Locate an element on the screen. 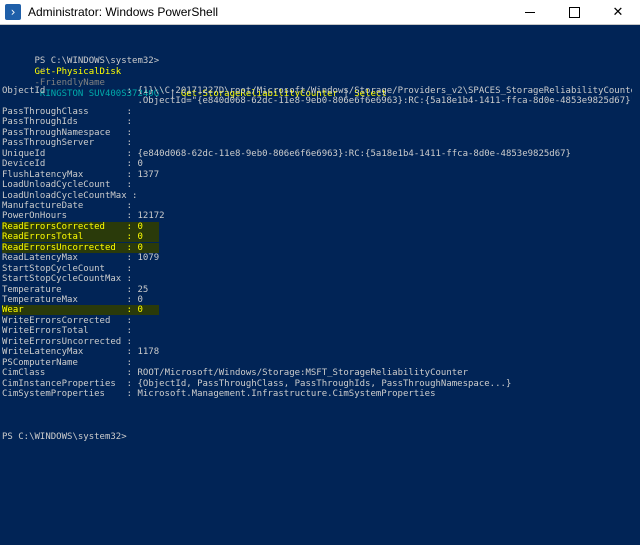  property-name: WriteErrorsUncorrected is located at coordinates (62, 341).